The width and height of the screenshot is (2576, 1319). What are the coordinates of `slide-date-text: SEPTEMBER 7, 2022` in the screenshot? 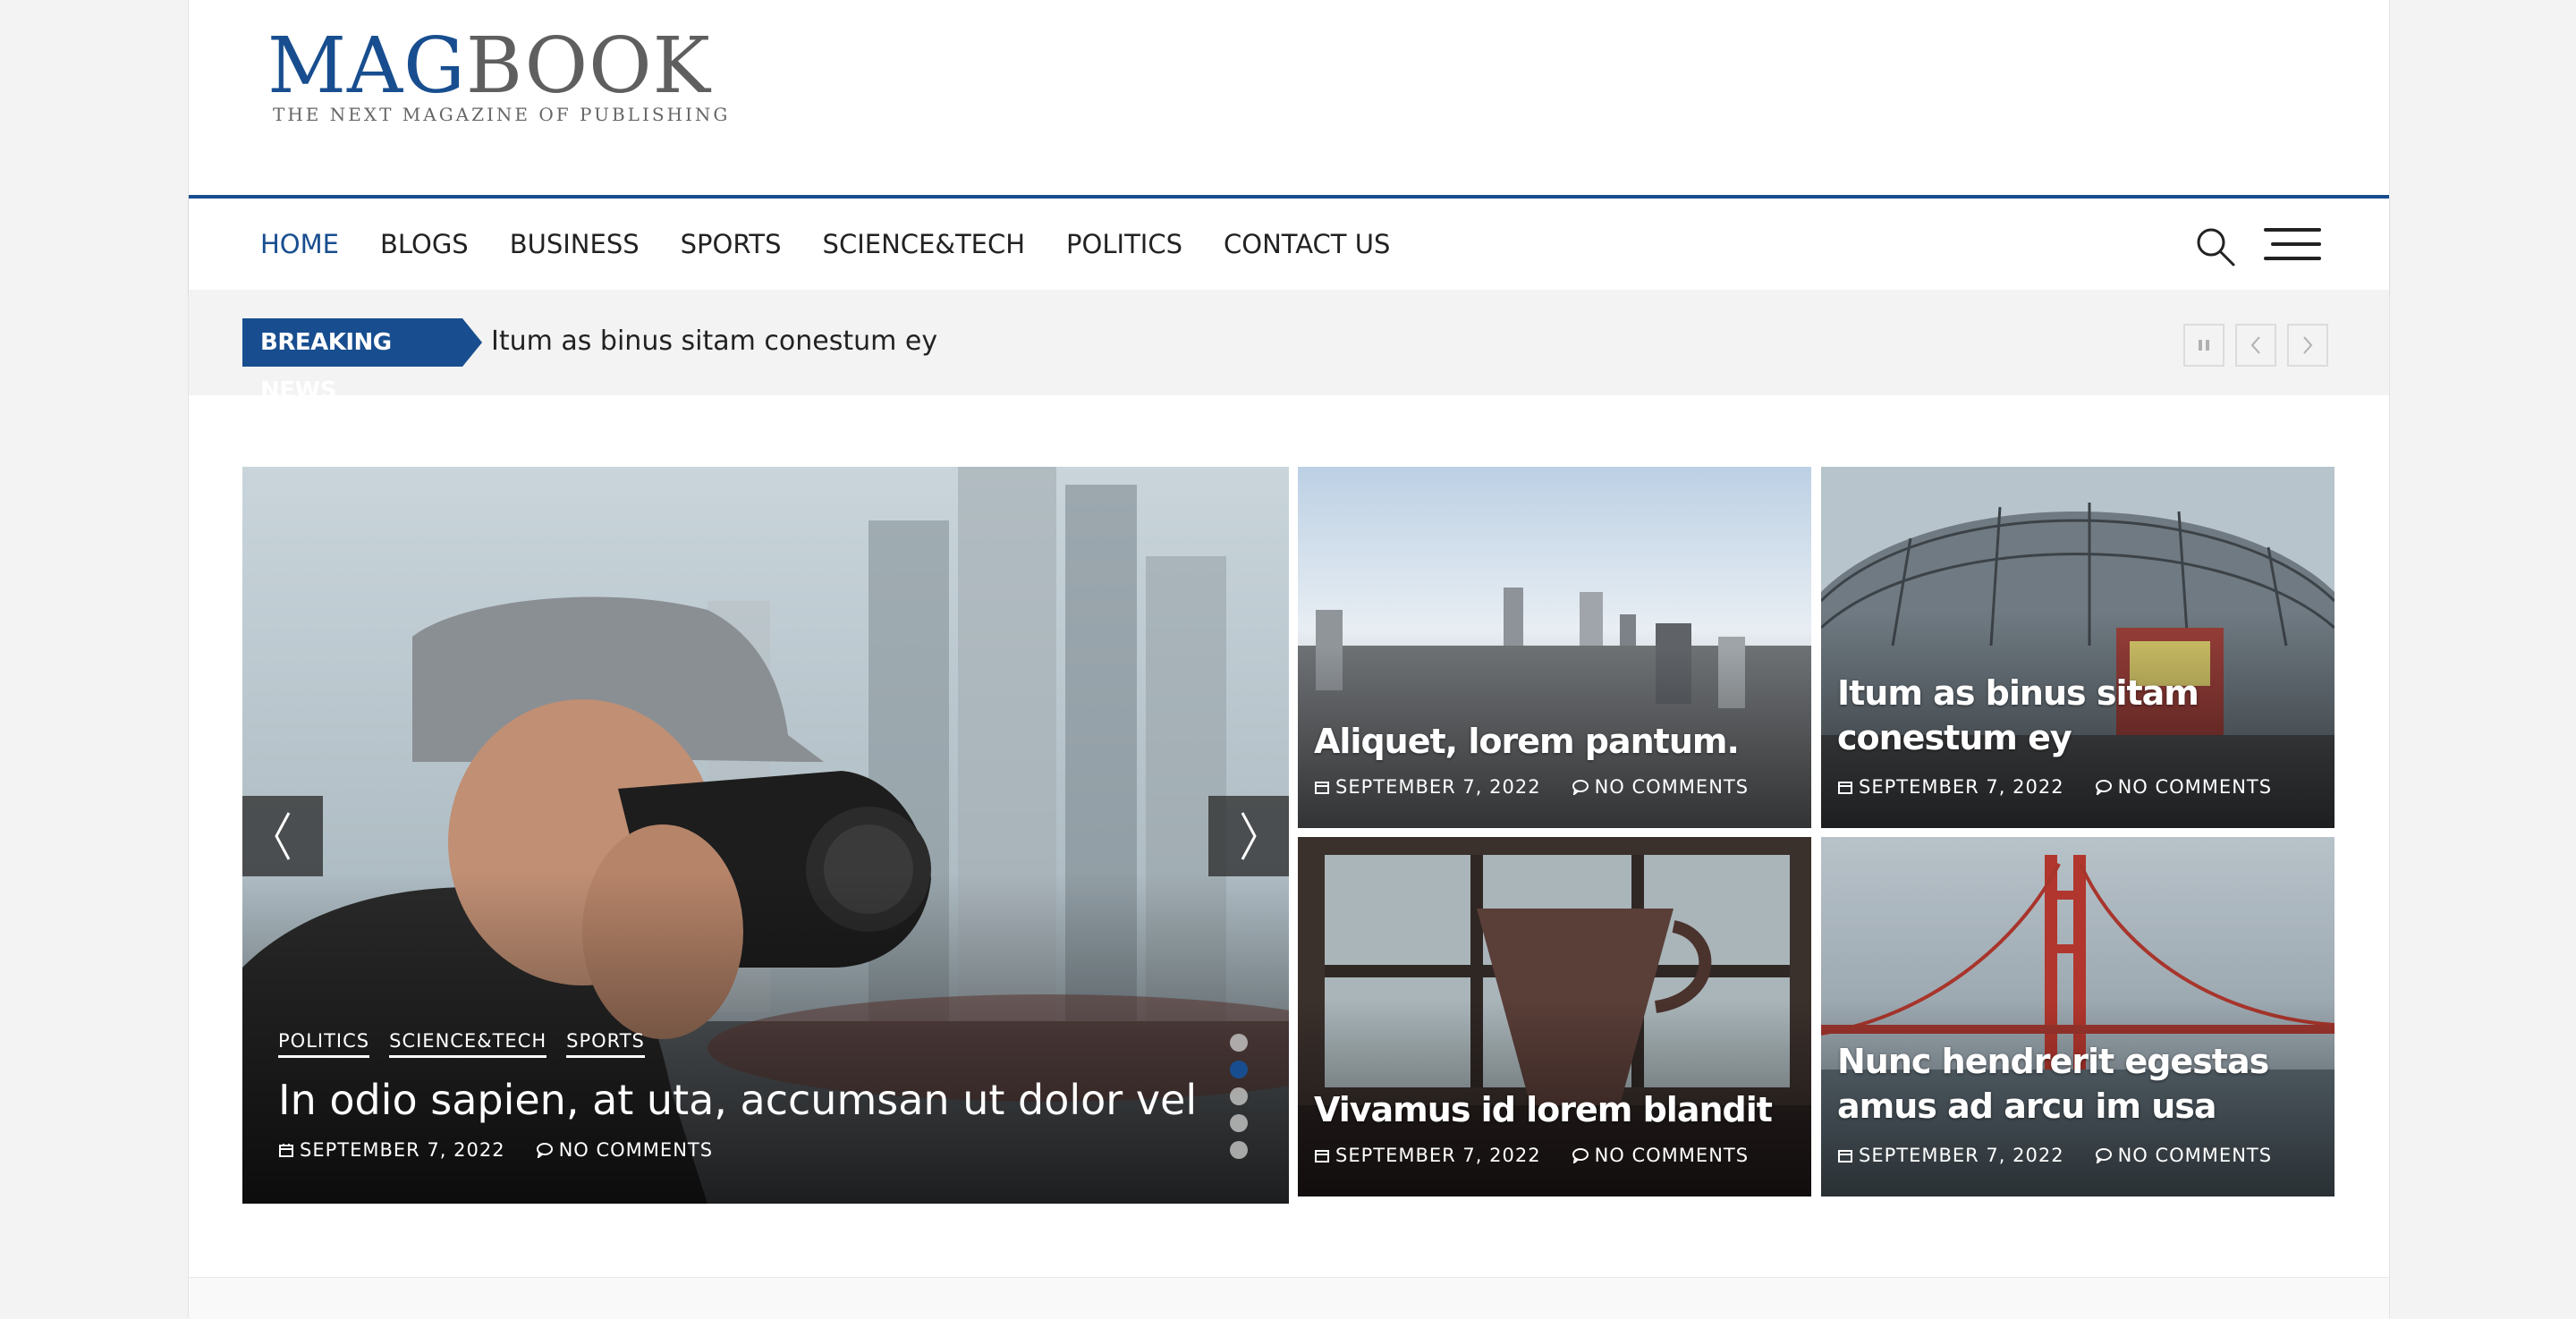 It's located at (402, 1150).